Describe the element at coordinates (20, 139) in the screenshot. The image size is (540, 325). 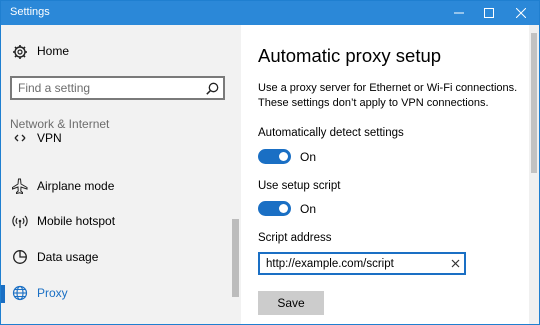
I see `vpn-icon` at that location.